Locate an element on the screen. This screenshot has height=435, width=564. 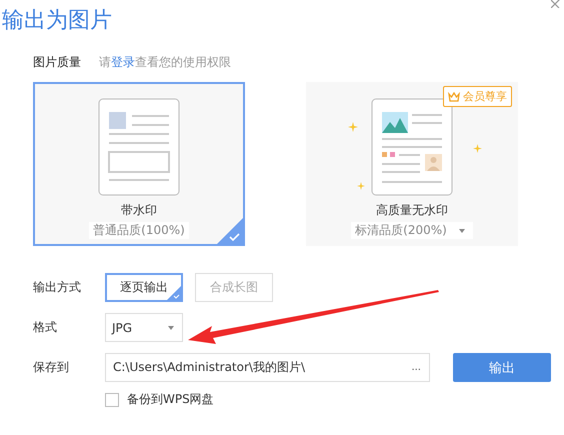
quality-label: 图片质量 is located at coordinates (57, 62).